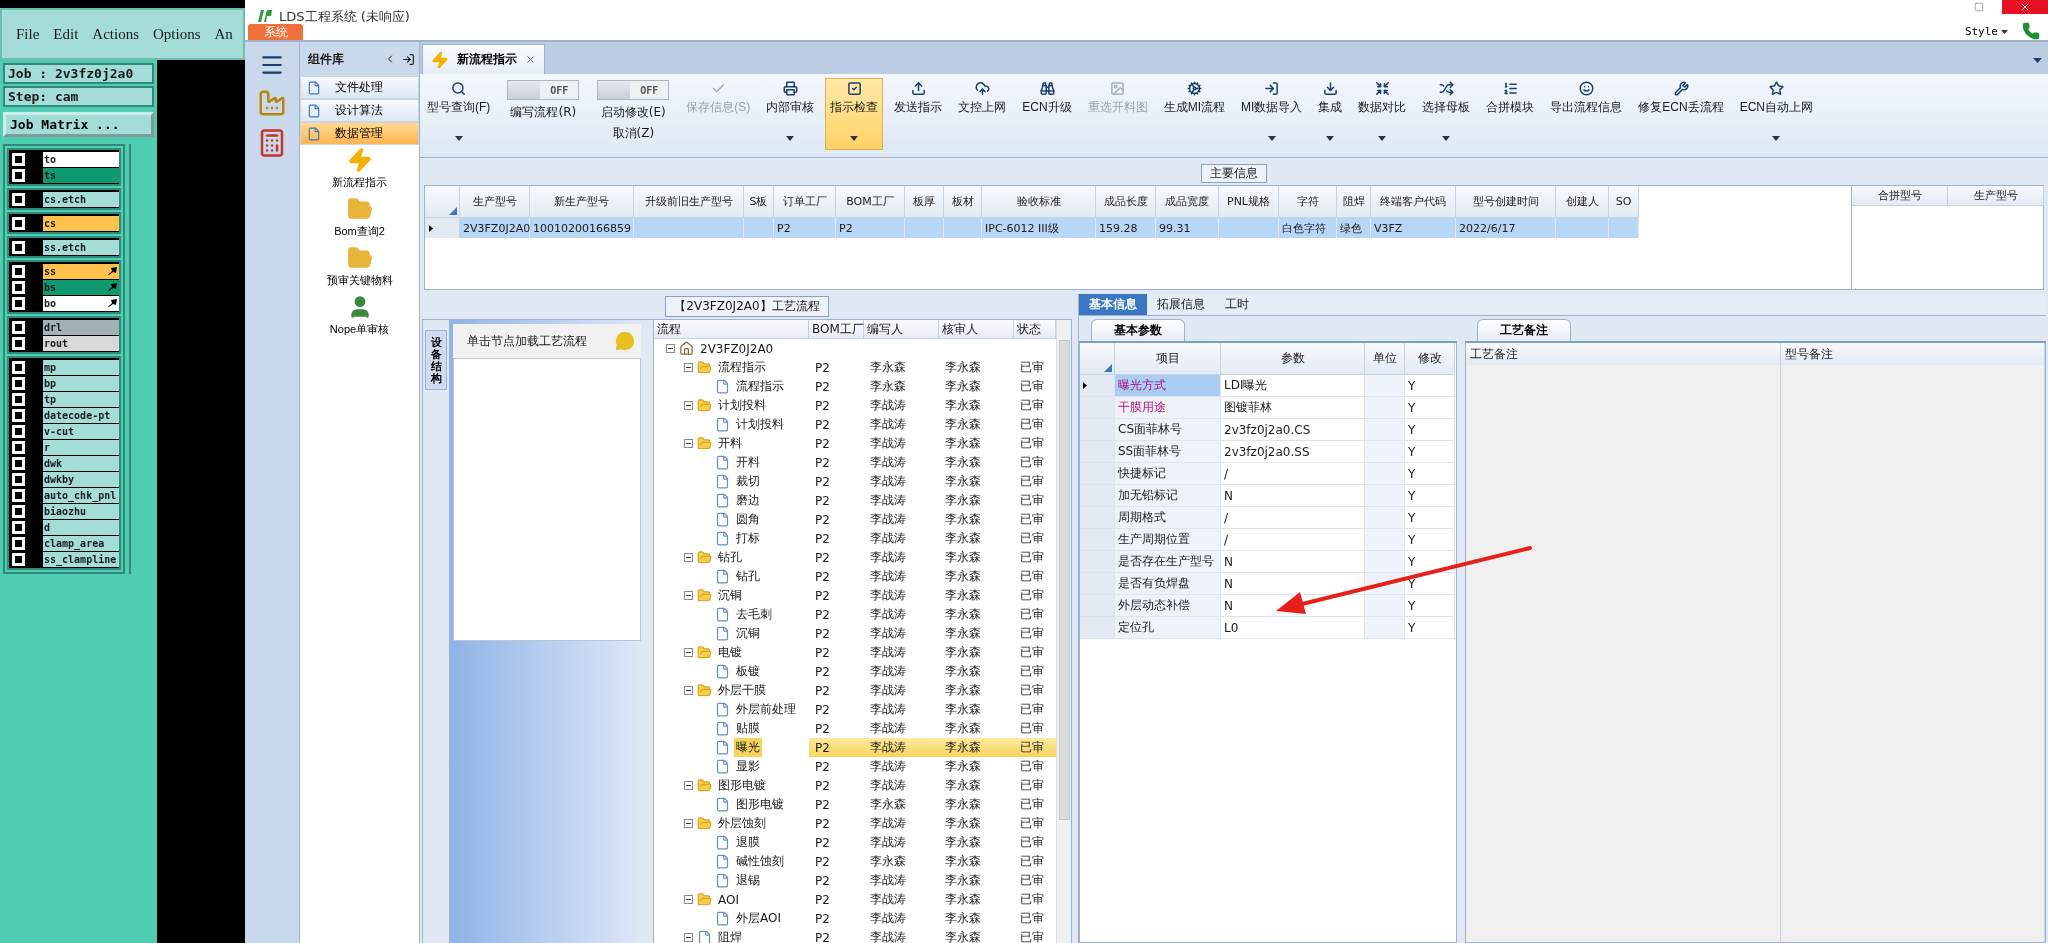 This screenshot has height=943, width=2048. I want to click on toolbar-button: 集成, so click(1330, 114).